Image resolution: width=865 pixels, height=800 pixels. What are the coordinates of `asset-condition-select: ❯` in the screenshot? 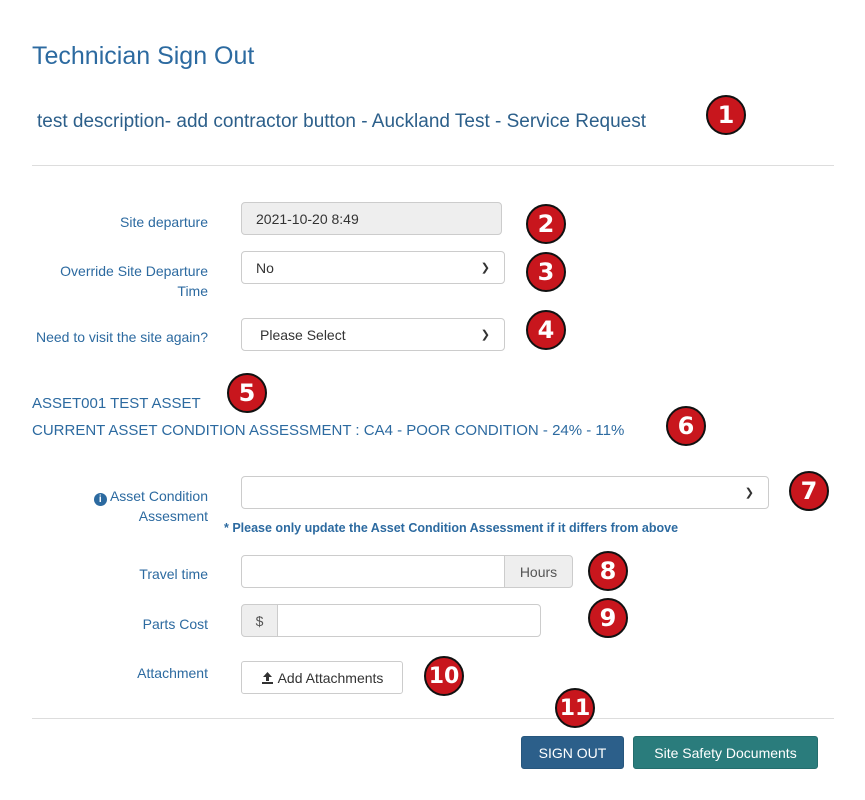 It's located at (505, 492).